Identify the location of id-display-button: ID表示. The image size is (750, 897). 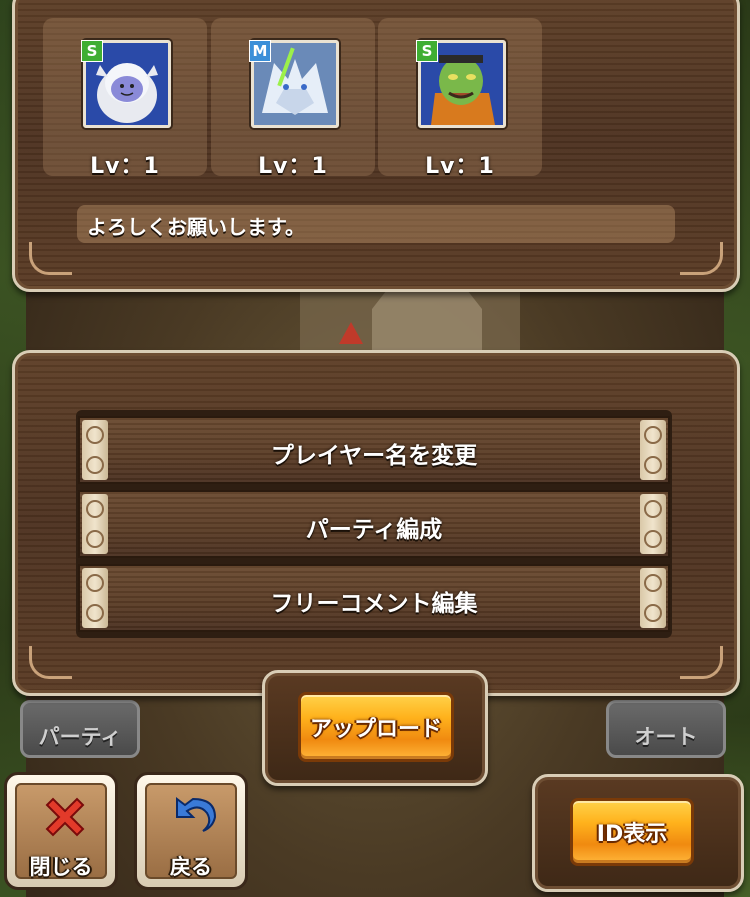
(632, 832).